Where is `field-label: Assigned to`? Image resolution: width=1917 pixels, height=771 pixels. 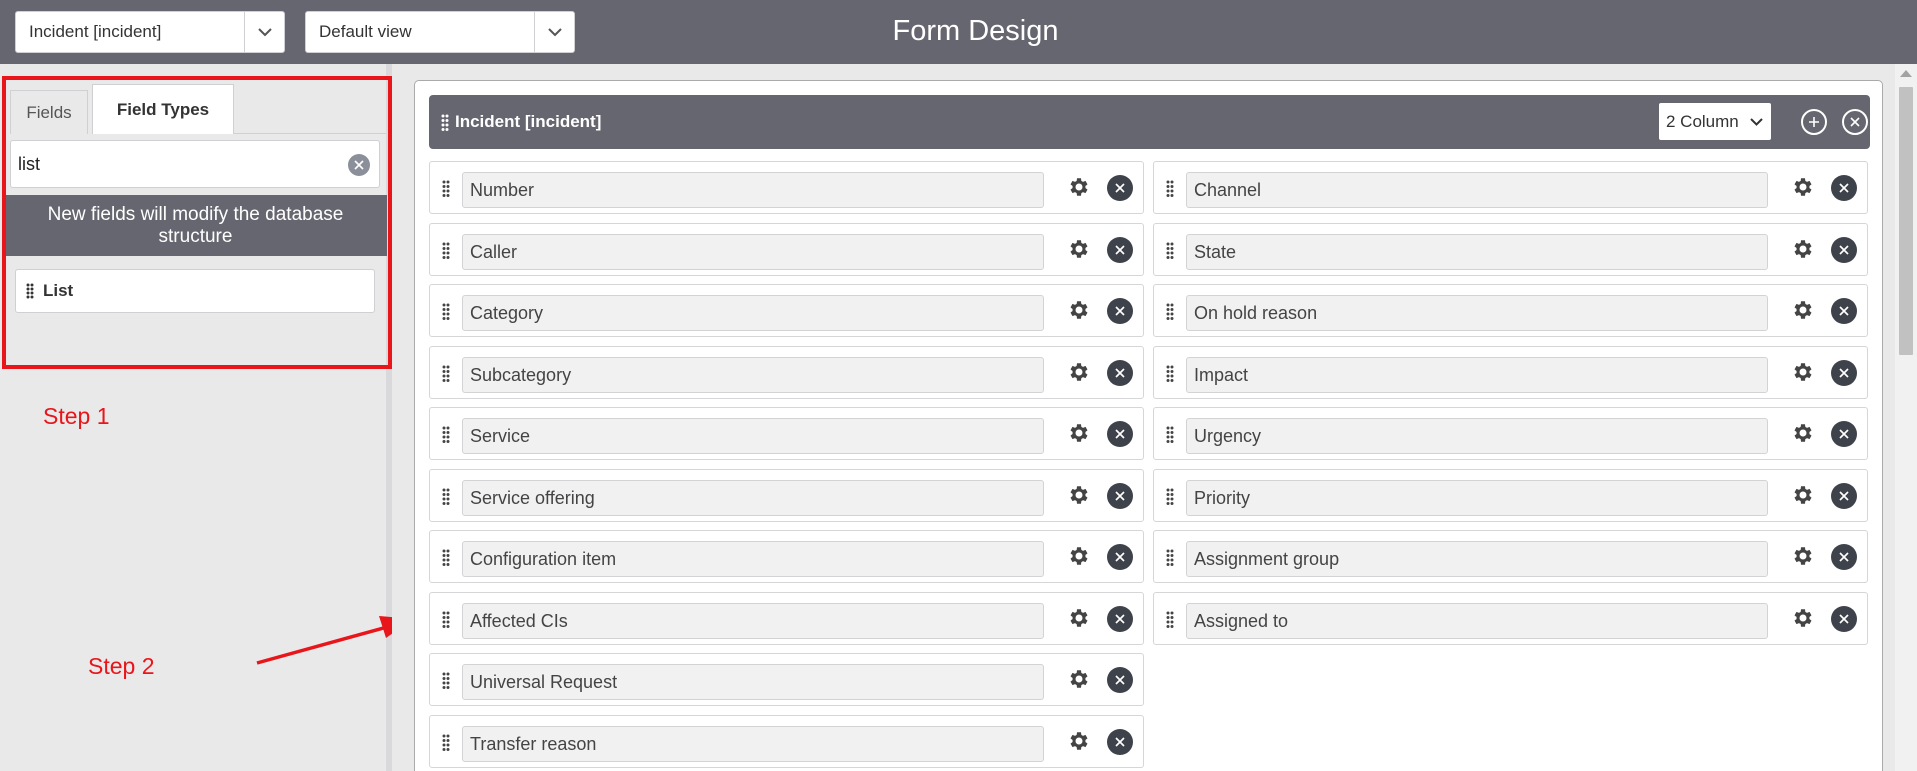 field-label: Assigned to is located at coordinates (1477, 620).